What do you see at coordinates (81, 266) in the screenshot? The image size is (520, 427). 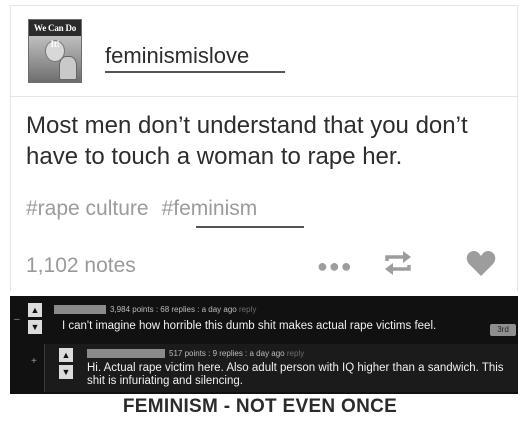 I see `notes-count: 1,102 notes` at bounding box center [81, 266].